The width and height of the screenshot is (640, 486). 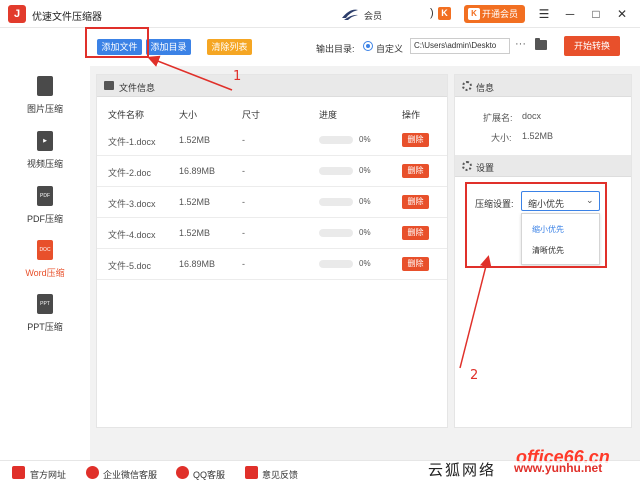 I want to click on sidebar-item-pdf: PDF PDF压缩, so click(x=45, y=212).